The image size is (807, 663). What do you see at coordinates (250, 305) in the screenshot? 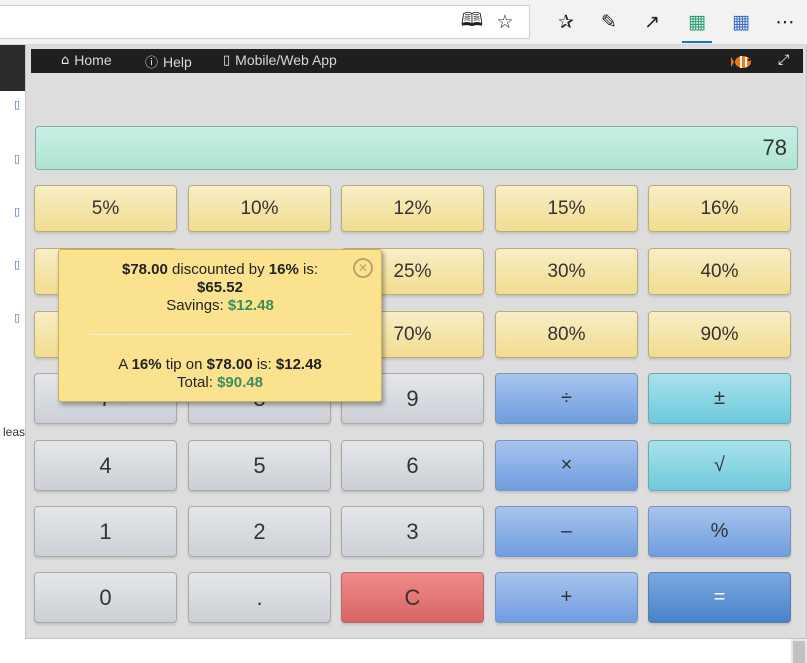
I see `savings-value: $12.48` at bounding box center [250, 305].